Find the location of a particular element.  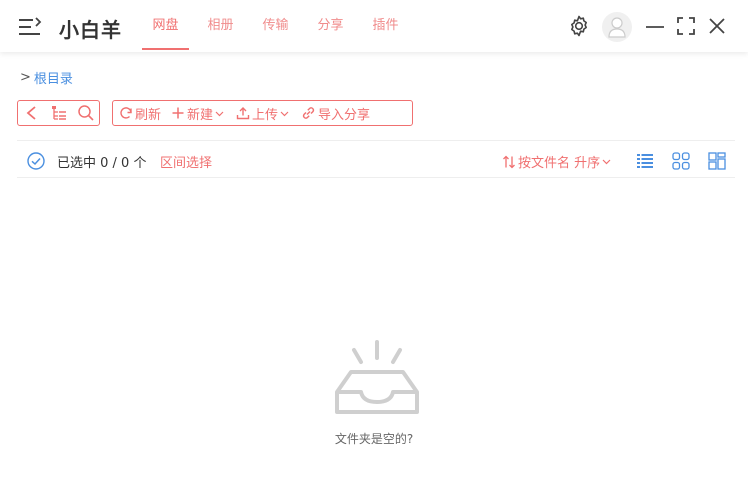

tab-share: 分享 is located at coordinates (330, 26).